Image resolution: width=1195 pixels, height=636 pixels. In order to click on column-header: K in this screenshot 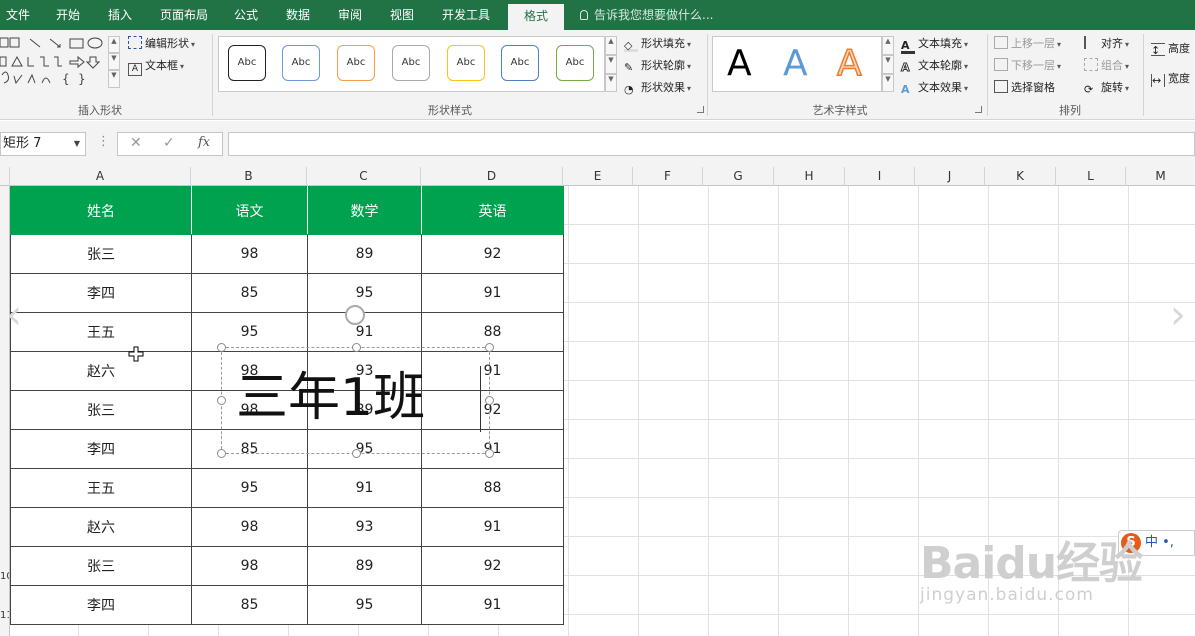, I will do `click(1020, 176)`.